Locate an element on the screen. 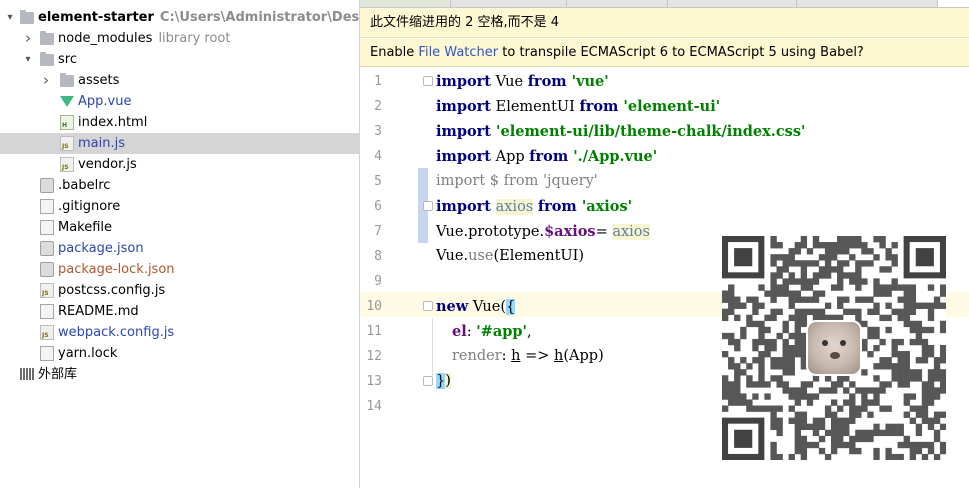 This screenshot has height=488, width=969. code-line-7: Vue.prototype.$axios= axios is located at coordinates (543, 231).